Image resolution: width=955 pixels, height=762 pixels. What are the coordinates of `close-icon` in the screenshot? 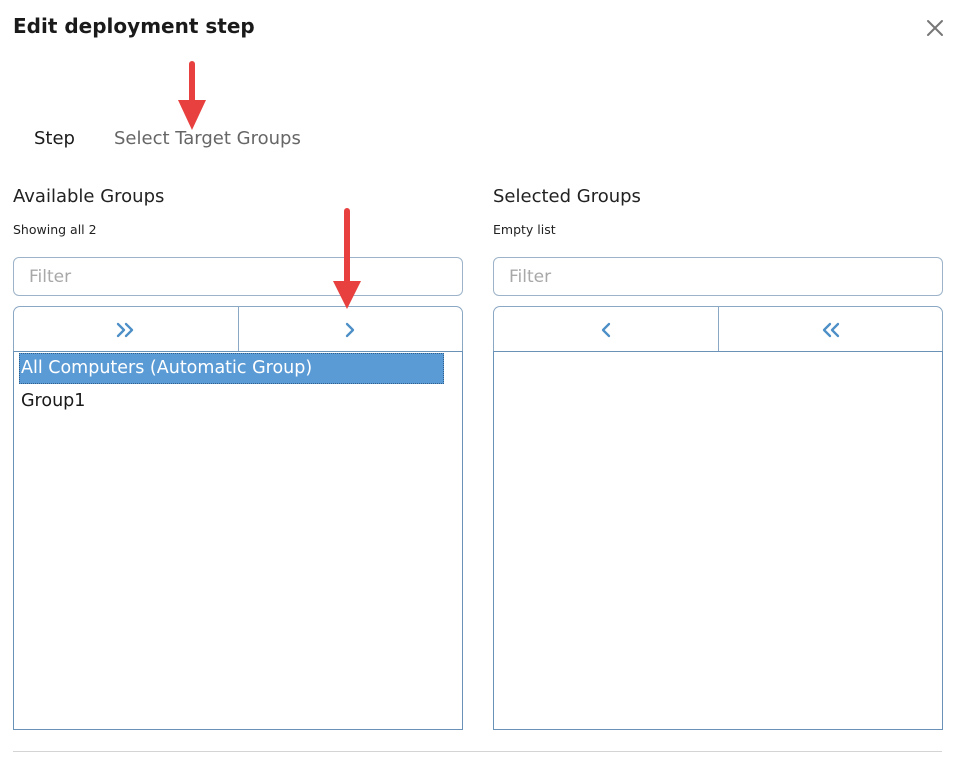 It's located at (935, 28).